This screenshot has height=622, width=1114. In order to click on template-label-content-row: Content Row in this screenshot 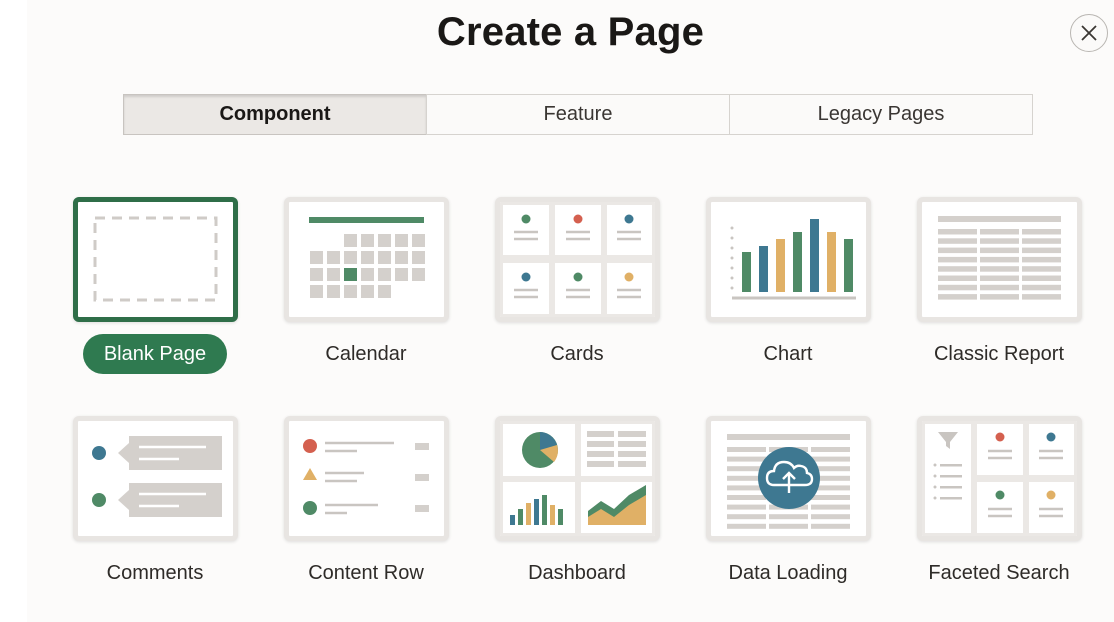, I will do `click(366, 573)`.